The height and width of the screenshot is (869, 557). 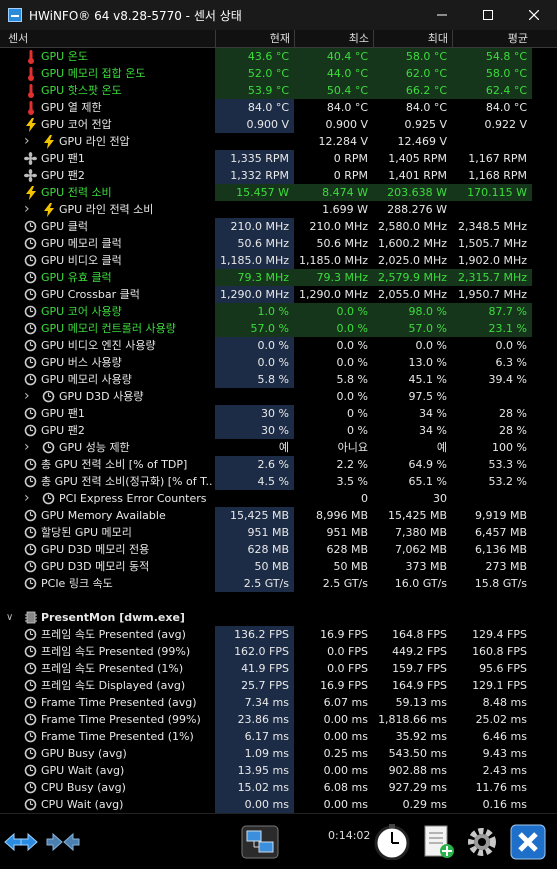 What do you see at coordinates (528, 842) in the screenshot?
I see `close-icon` at bounding box center [528, 842].